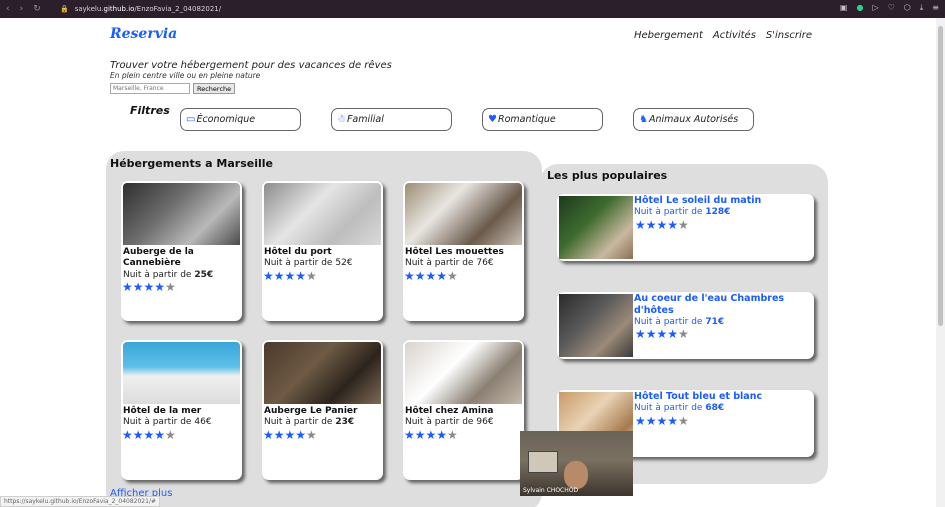 This screenshot has height=507, width=945. I want to click on heart-outline-icon: ♡, so click(891, 8).